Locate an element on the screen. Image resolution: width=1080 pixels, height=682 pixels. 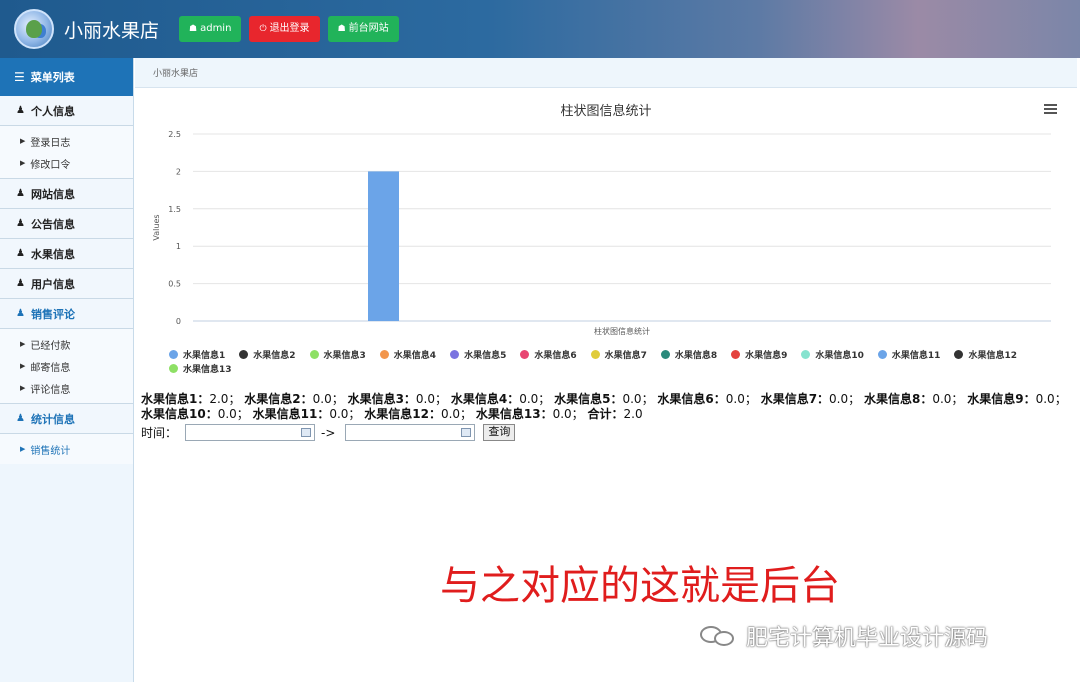
logout-button: ⏻ 退出登录 is located at coordinates (284, 29).